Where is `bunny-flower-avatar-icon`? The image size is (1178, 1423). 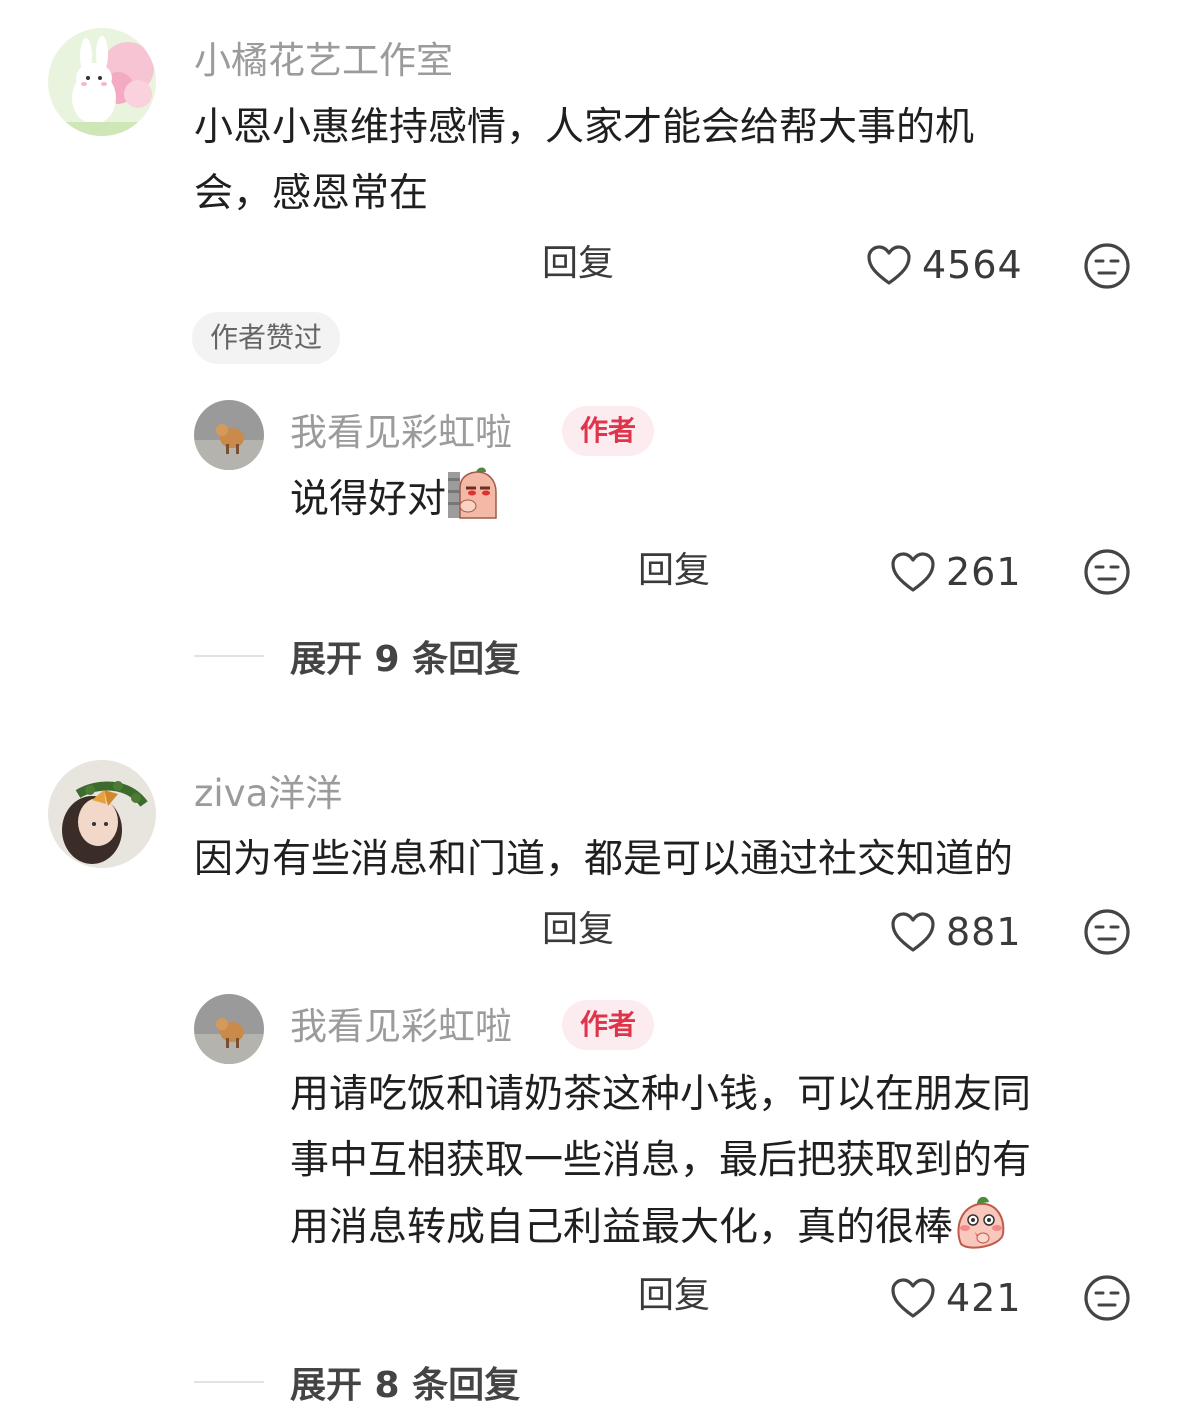
bunny-flower-avatar-icon is located at coordinates (102, 82).